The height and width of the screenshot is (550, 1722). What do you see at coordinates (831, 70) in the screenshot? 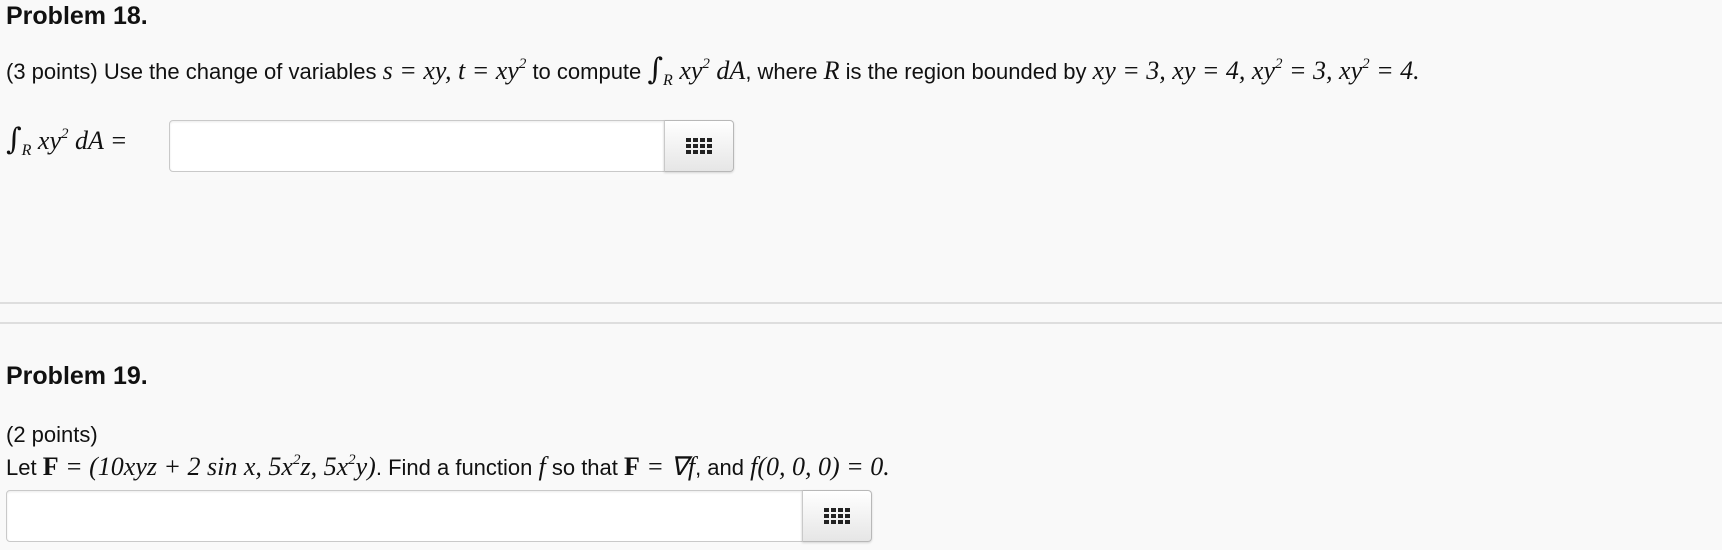
I see `region-symbol: R` at bounding box center [831, 70].